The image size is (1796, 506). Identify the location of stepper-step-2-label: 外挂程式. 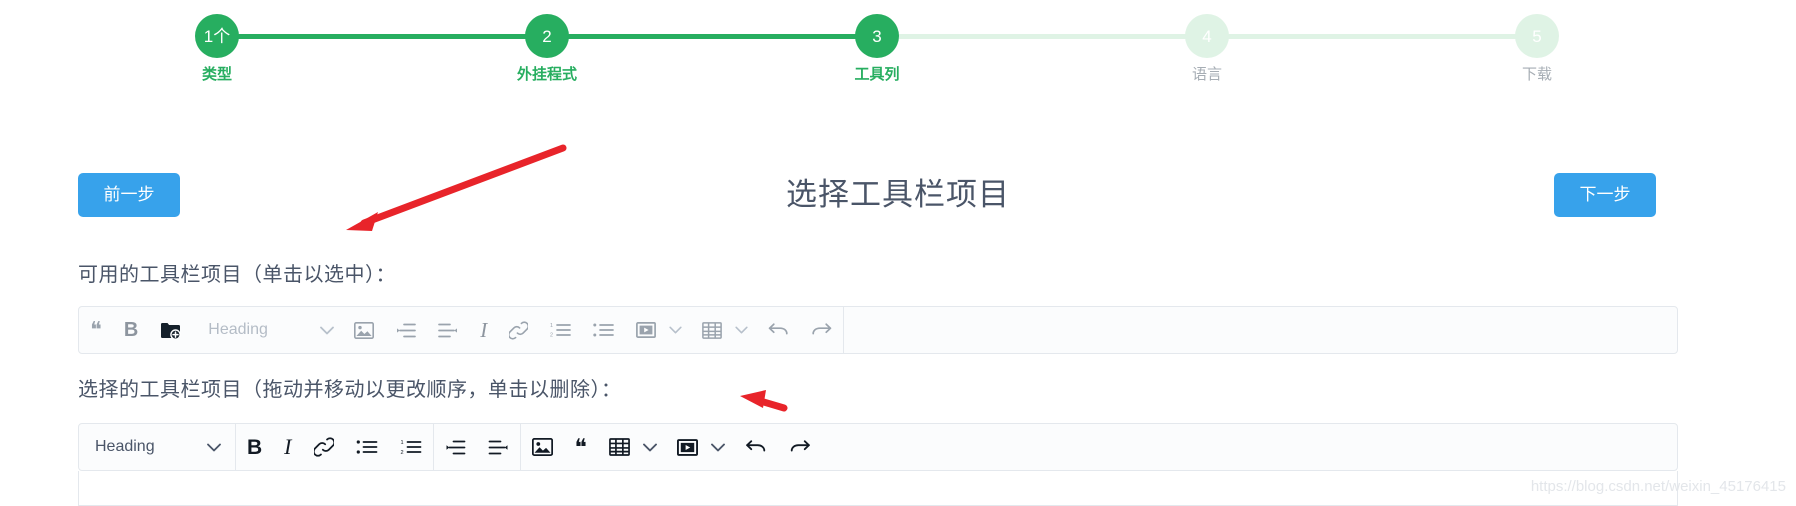
(546, 74).